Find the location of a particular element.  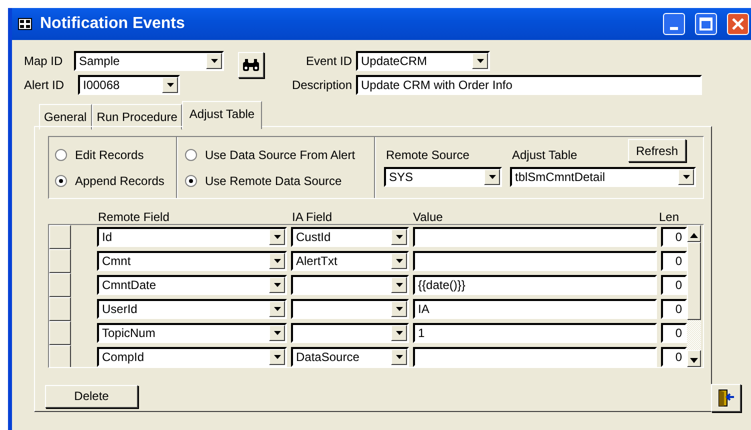

value-field: {{date()}} is located at coordinates (535, 285).